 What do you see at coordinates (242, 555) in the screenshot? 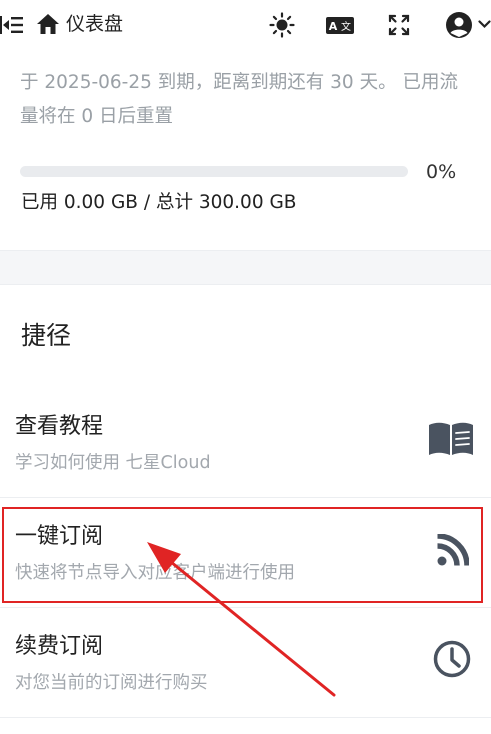
I see `highlight-box` at bounding box center [242, 555].